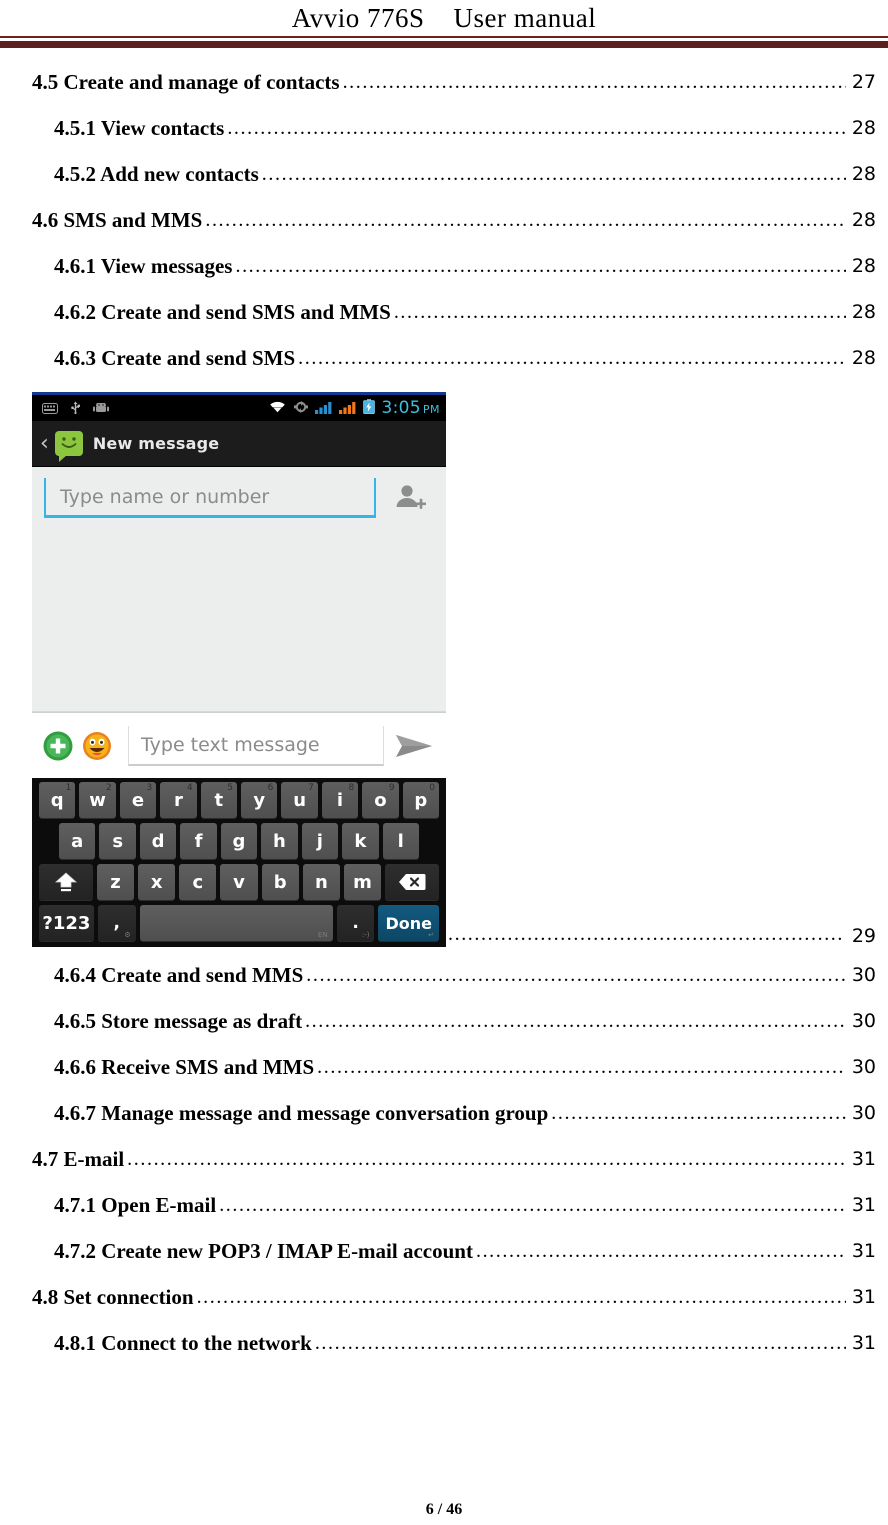  I want to click on key-label: f, so click(198, 841).